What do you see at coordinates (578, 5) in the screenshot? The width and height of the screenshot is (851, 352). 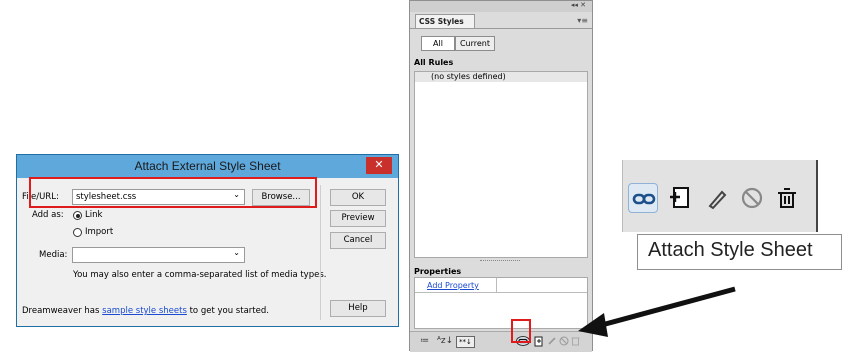 I see `collapse-close-icon: ◂◂ ✕` at bounding box center [578, 5].